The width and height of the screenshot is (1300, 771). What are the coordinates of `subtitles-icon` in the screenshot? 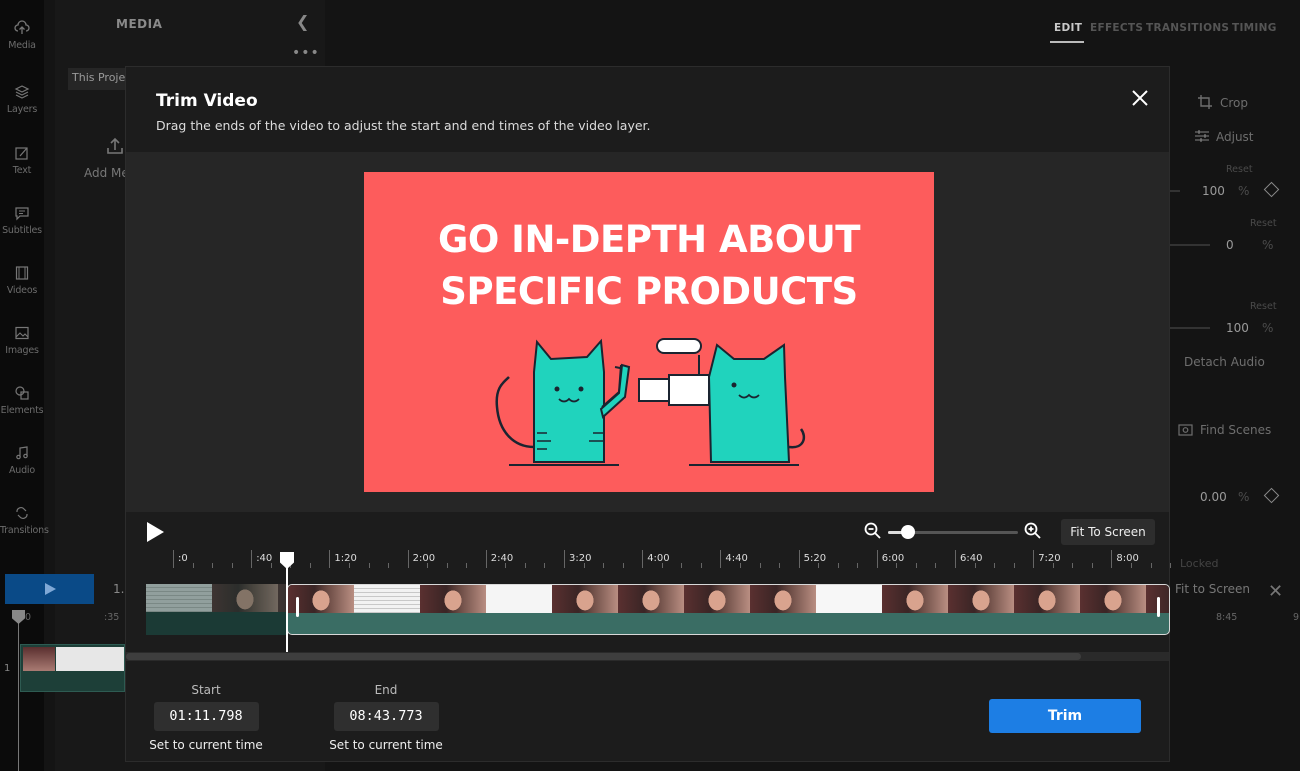 It's located at (22, 214).